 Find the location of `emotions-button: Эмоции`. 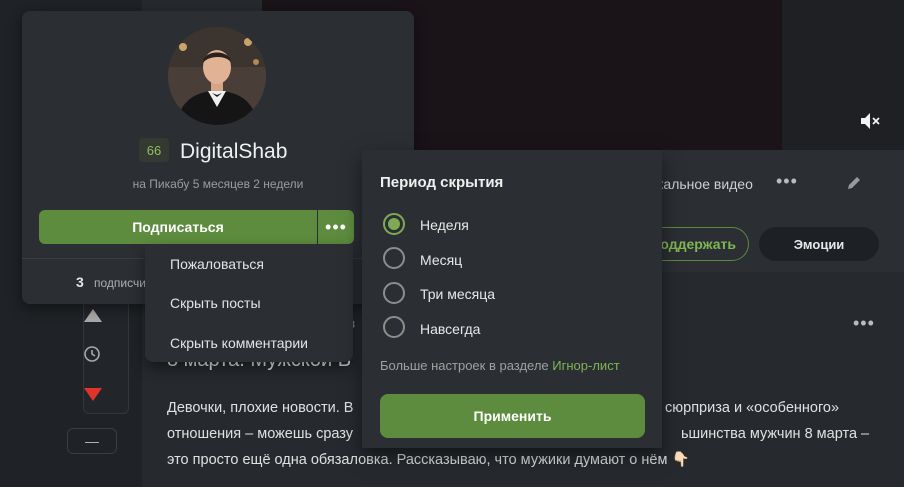

emotions-button: Эмоции is located at coordinates (819, 244).